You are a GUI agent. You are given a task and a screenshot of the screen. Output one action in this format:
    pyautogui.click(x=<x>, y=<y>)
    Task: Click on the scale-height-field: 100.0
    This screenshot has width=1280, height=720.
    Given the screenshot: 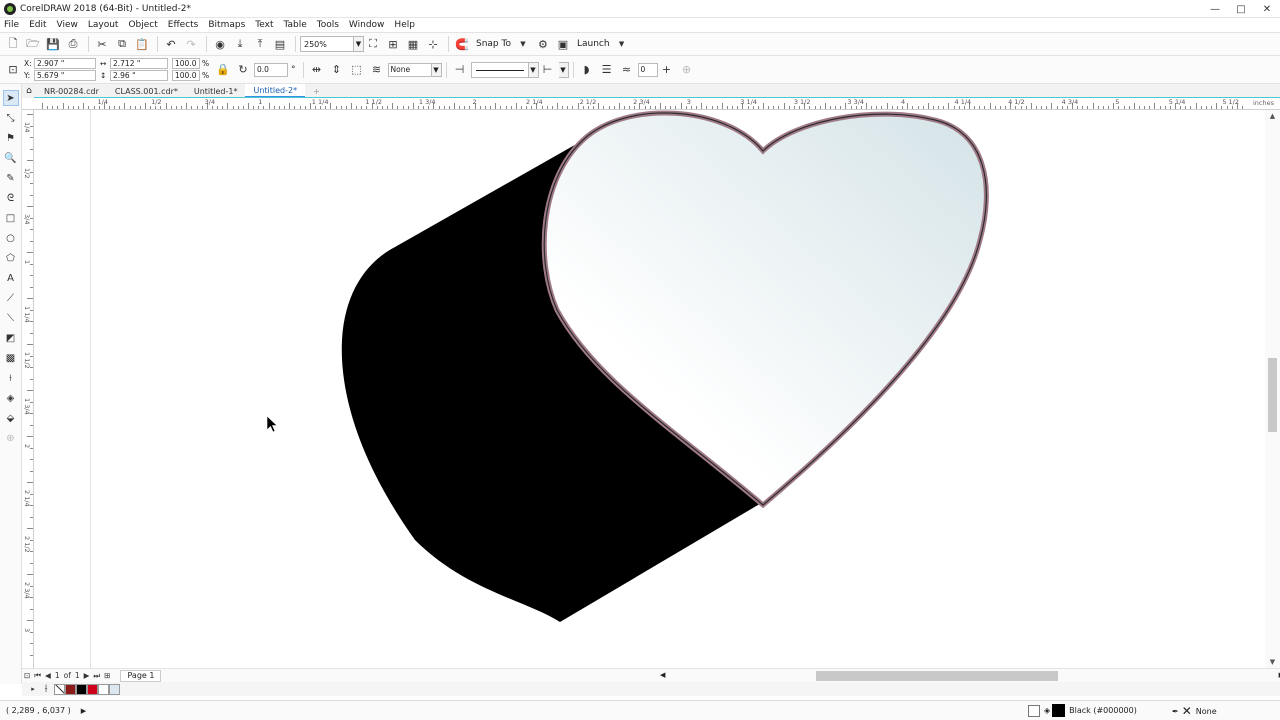 What is the action you would take?
    pyautogui.click(x=186, y=75)
    